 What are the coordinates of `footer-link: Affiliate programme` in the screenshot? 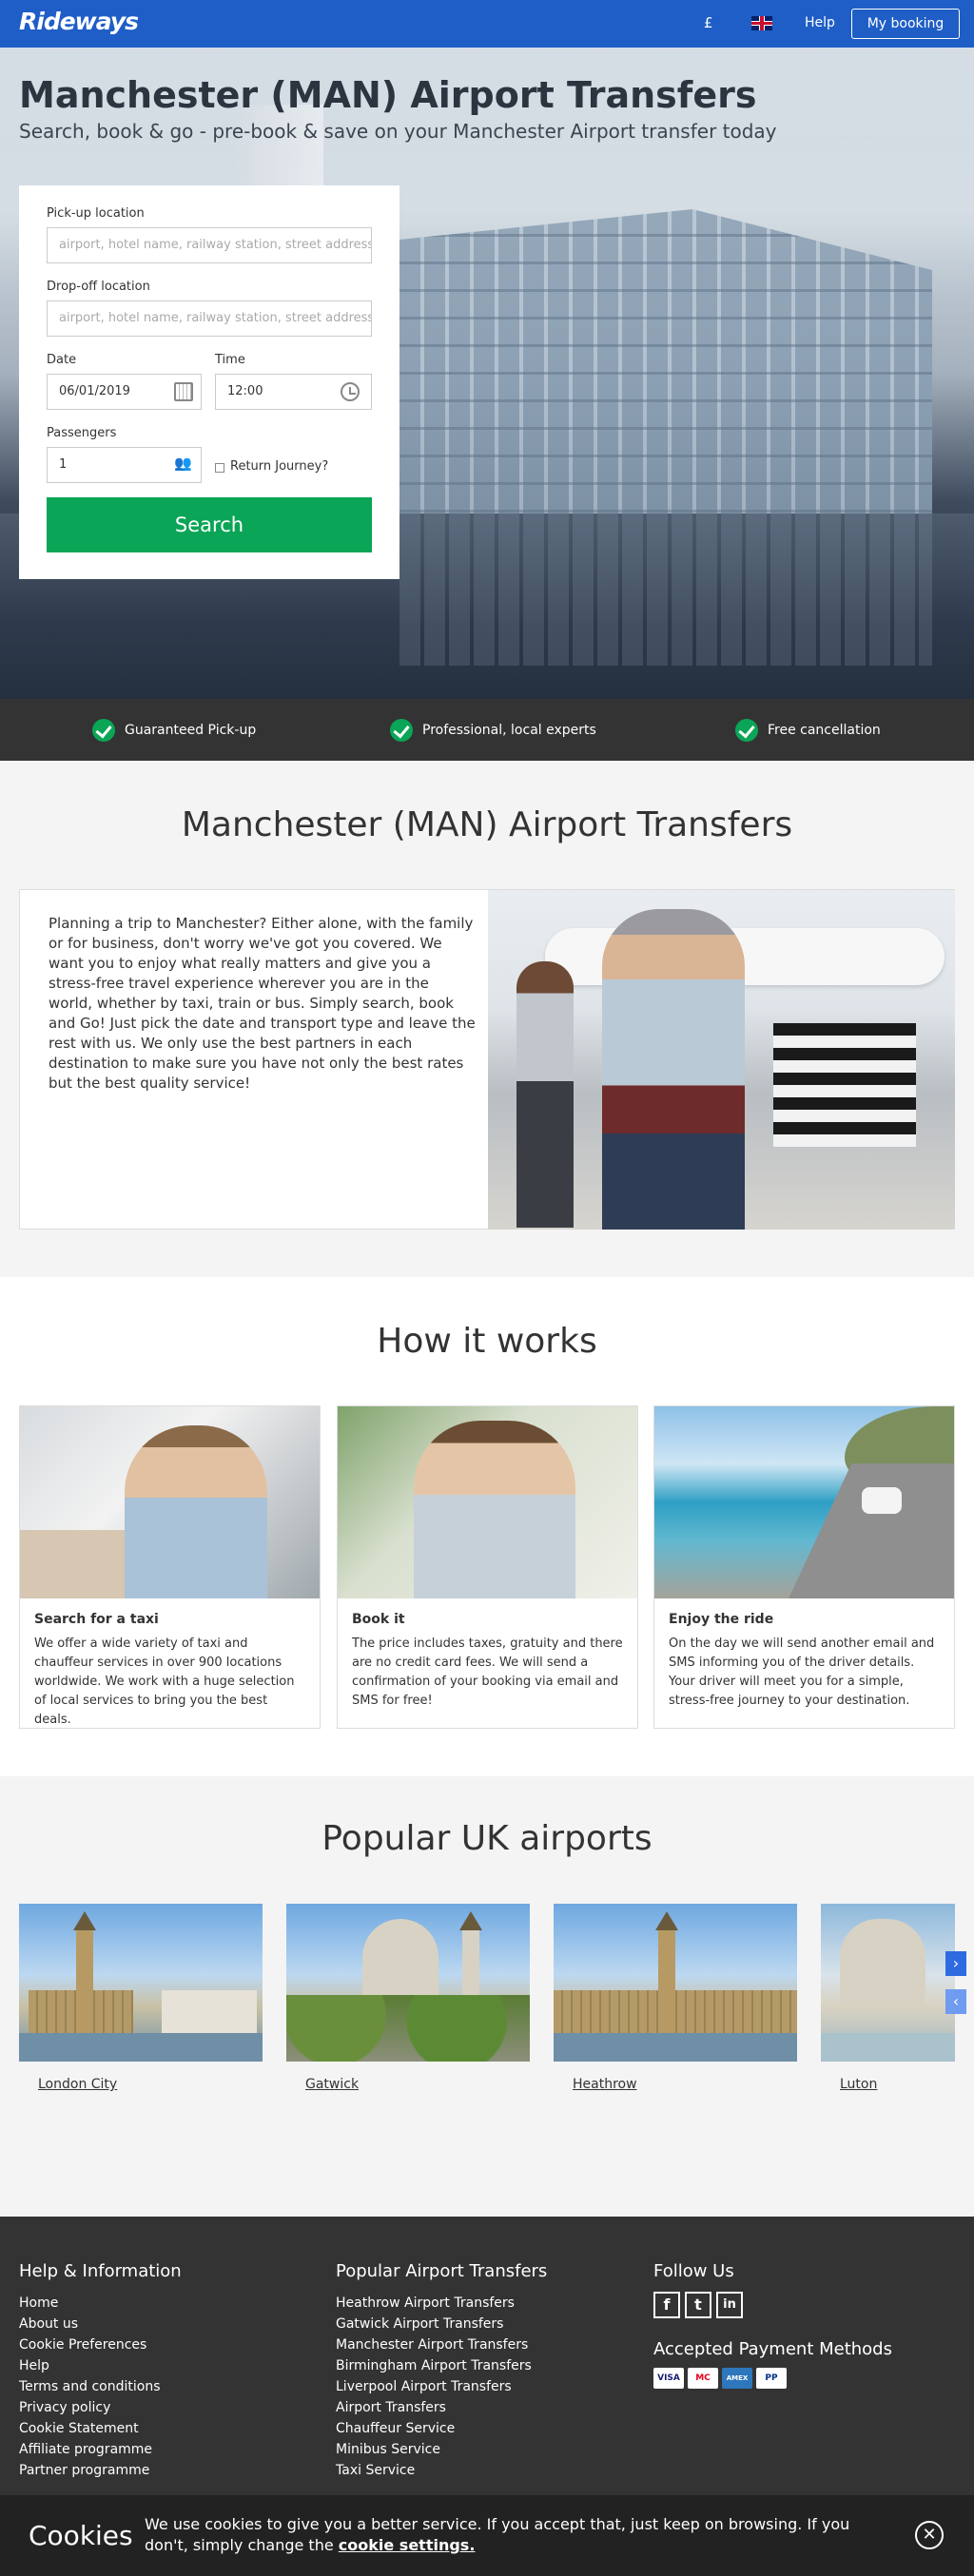 It's located at (90, 2449).